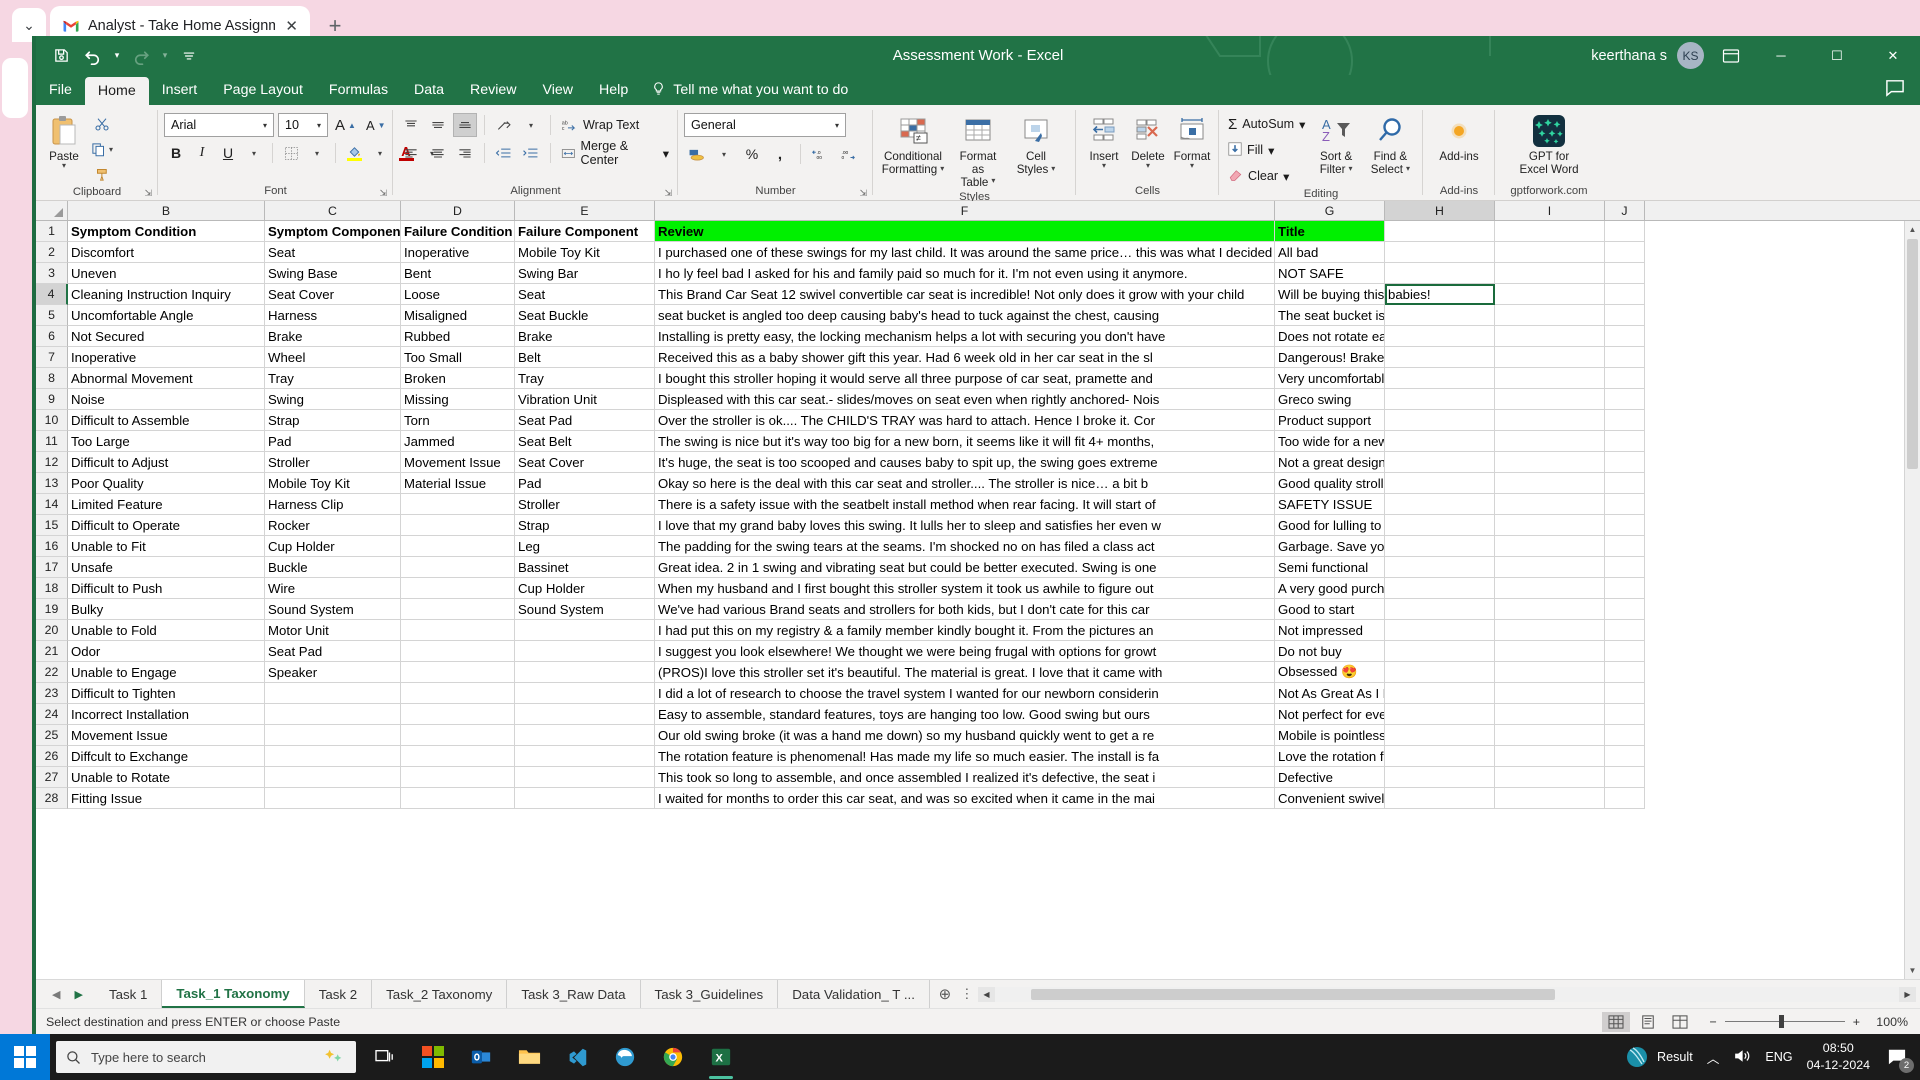 The image size is (1920, 1080). Describe the element at coordinates (1330, 630) in the screenshot. I see `cell-G20: Not impressed` at that location.